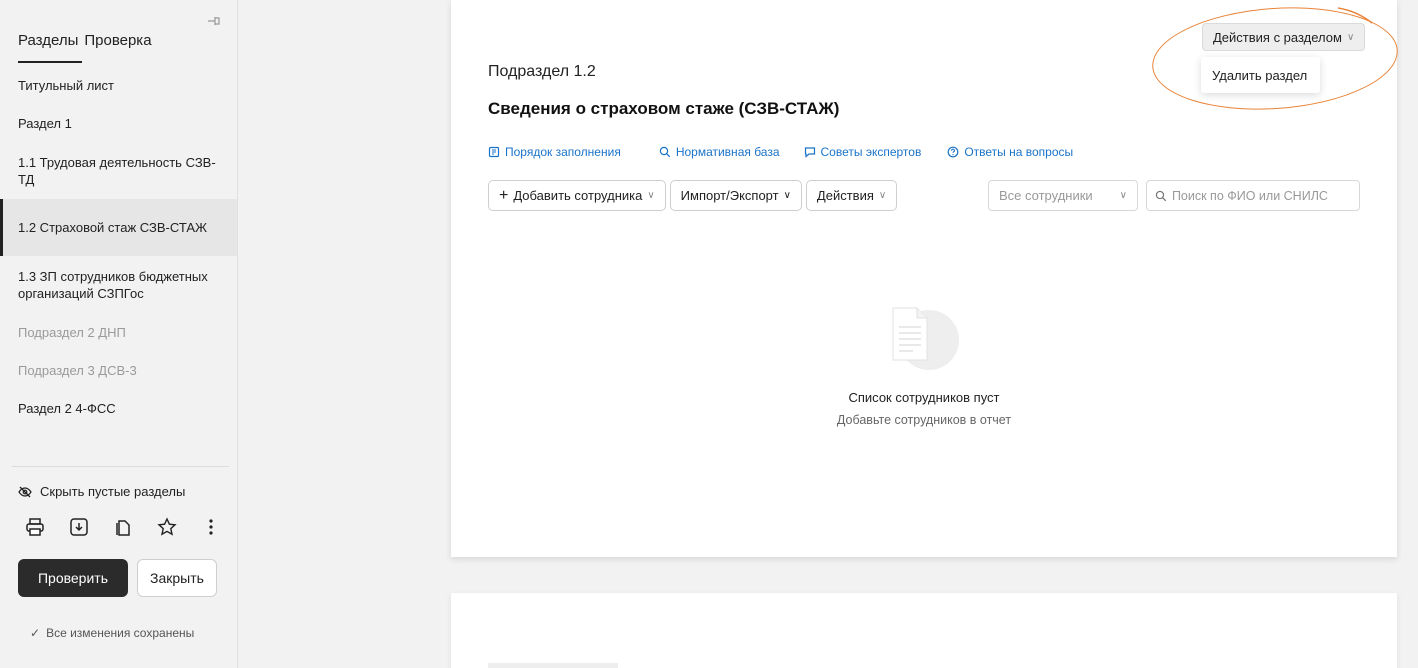 The height and width of the screenshot is (668, 1418). Describe the element at coordinates (167, 527) in the screenshot. I see `star-icon` at that location.